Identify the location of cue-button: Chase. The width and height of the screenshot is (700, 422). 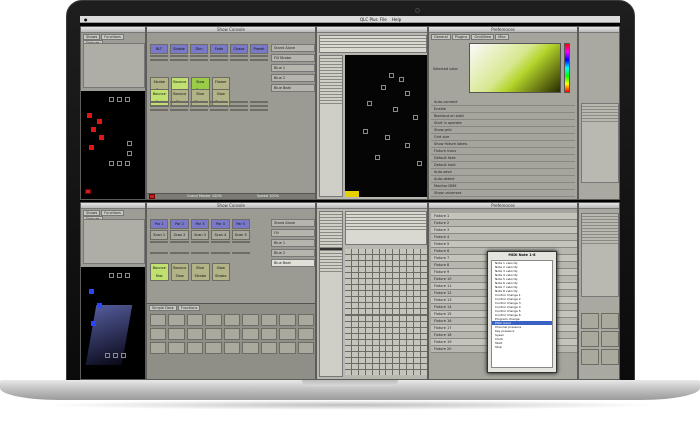
(239, 49).